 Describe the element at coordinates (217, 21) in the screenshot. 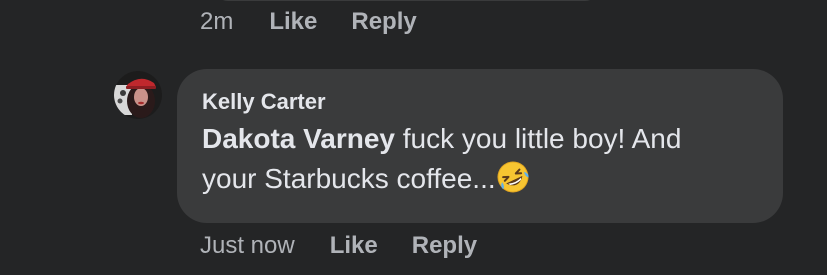

I see `previous-comment-timestamp: 2m` at that location.